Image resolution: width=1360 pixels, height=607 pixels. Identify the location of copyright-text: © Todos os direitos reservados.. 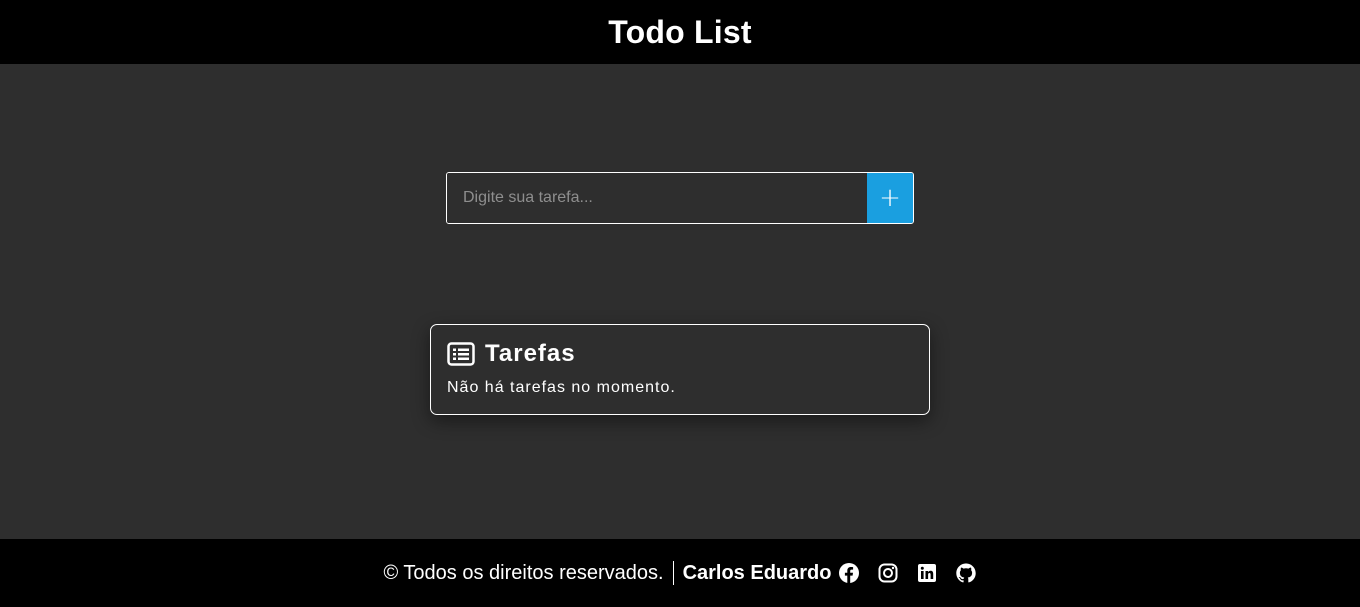
(523, 572).